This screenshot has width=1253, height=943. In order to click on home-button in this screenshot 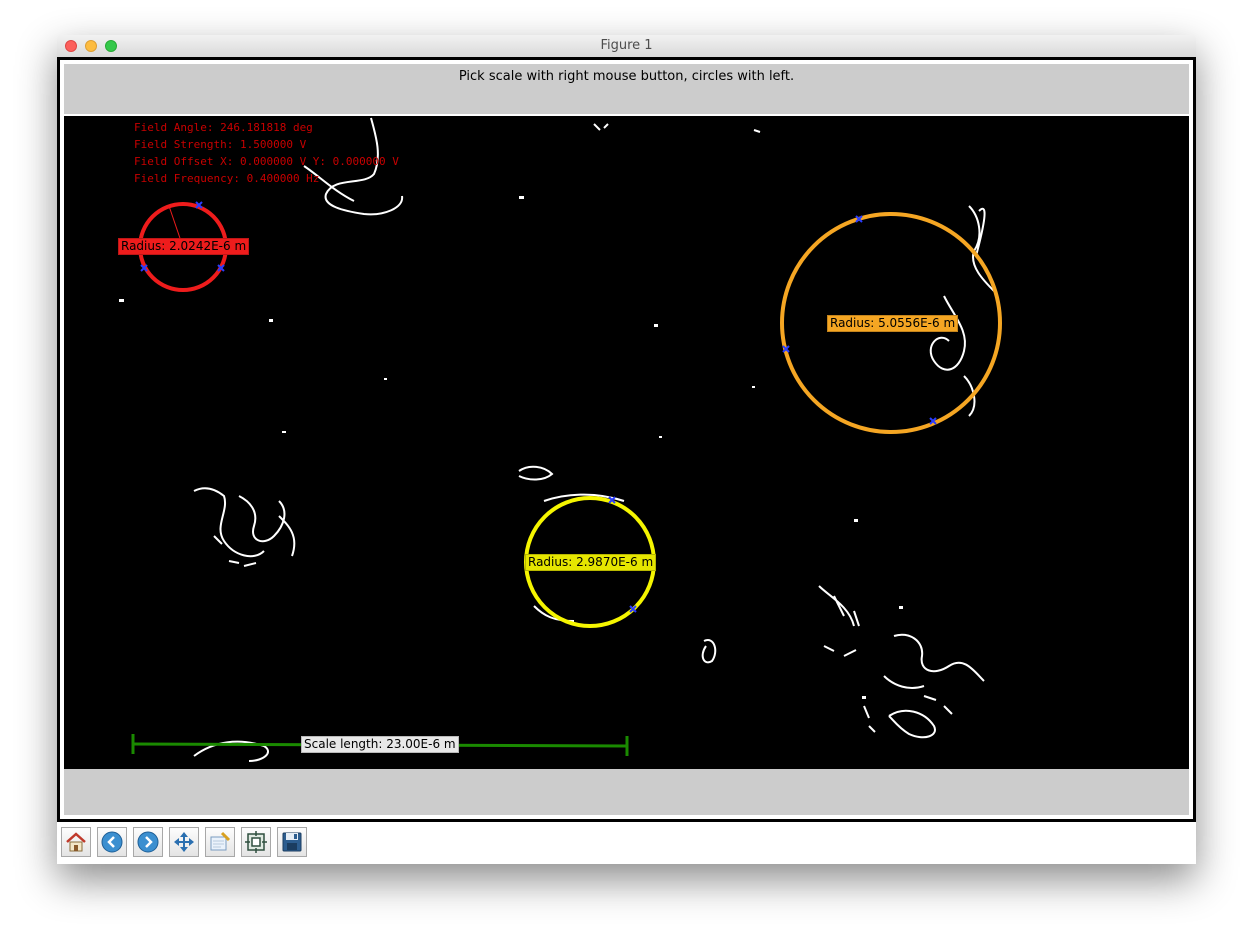, I will do `click(76, 842)`.